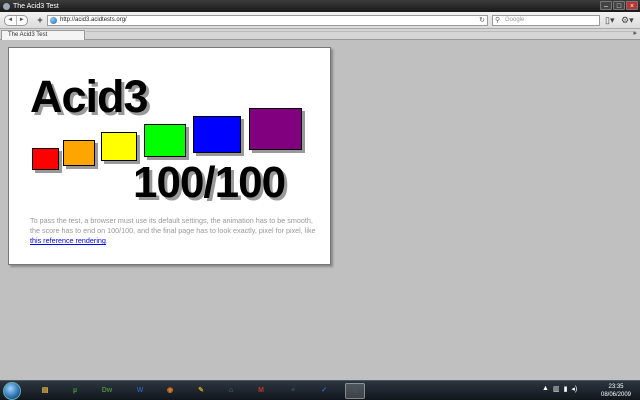 This screenshot has width=640, height=400. Describe the element at coordinates (293, 391) in the screenshot. I see `taskbar-notes-icon: ≡` at that location.